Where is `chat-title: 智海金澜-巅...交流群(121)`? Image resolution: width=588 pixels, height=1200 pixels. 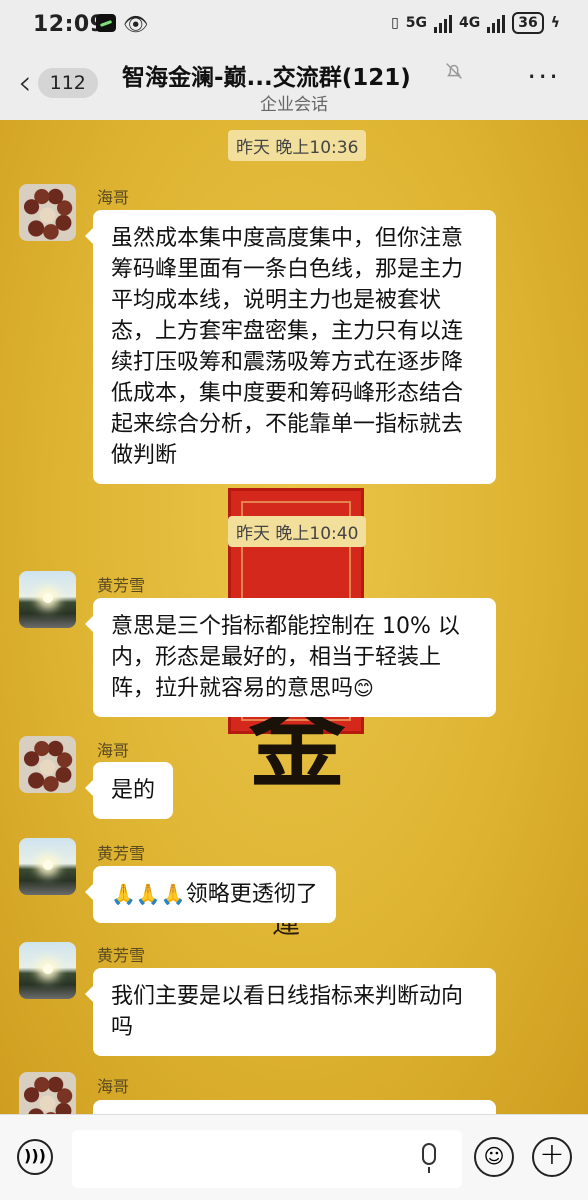
chat-title: 智海金澜-巅...交流群(121) is located at coordinates (266, 78).